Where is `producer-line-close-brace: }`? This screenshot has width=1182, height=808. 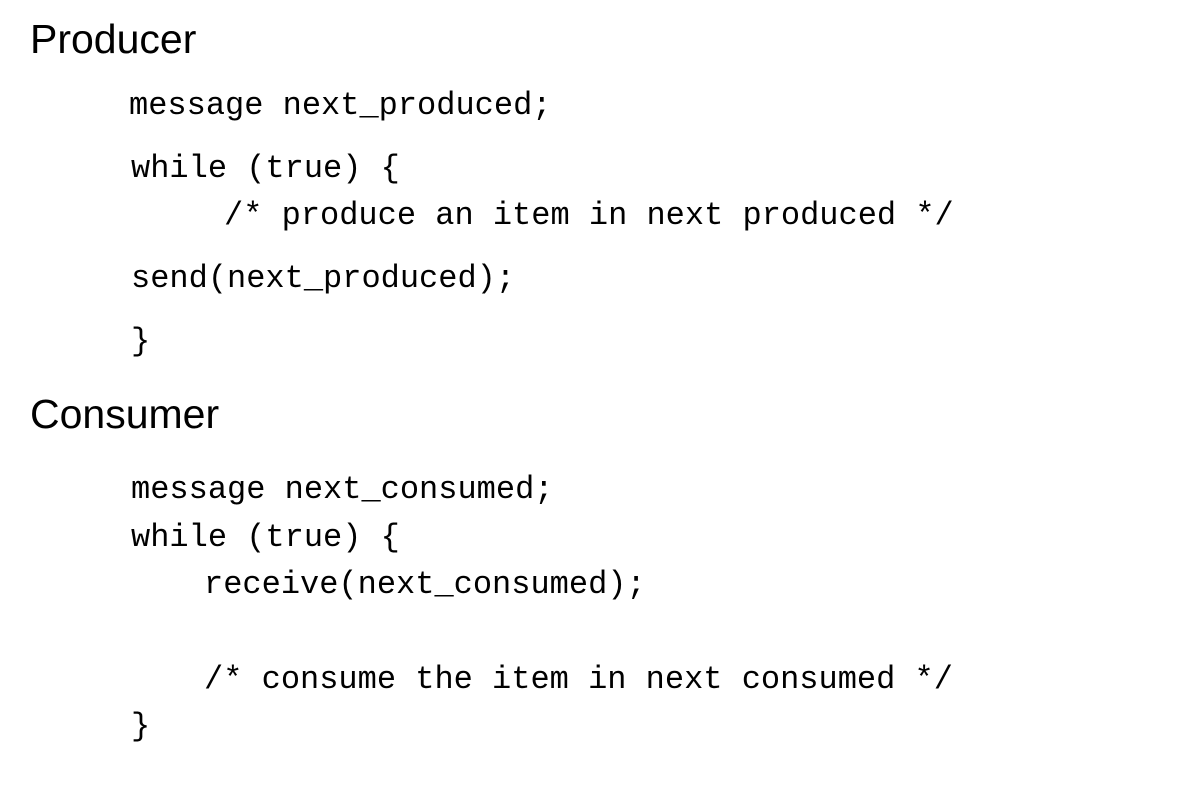 producer-line-close-brace: } is located at coordinates (141, 341).